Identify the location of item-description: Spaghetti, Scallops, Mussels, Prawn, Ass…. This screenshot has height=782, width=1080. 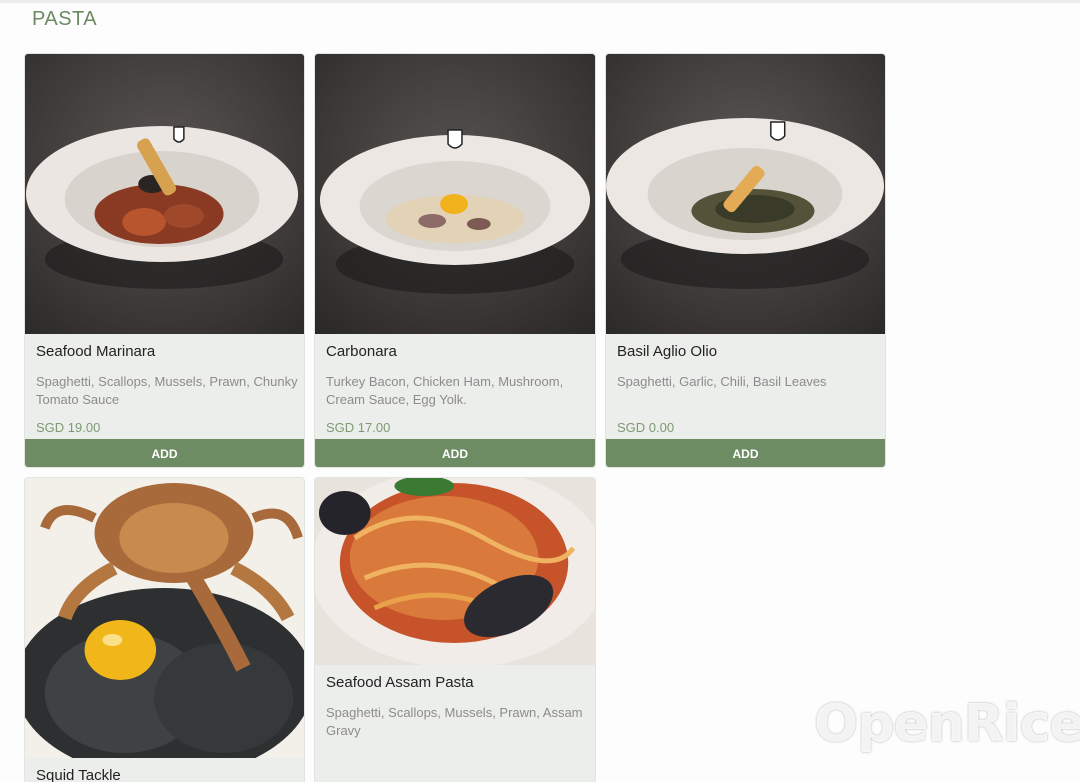
(454, 721).